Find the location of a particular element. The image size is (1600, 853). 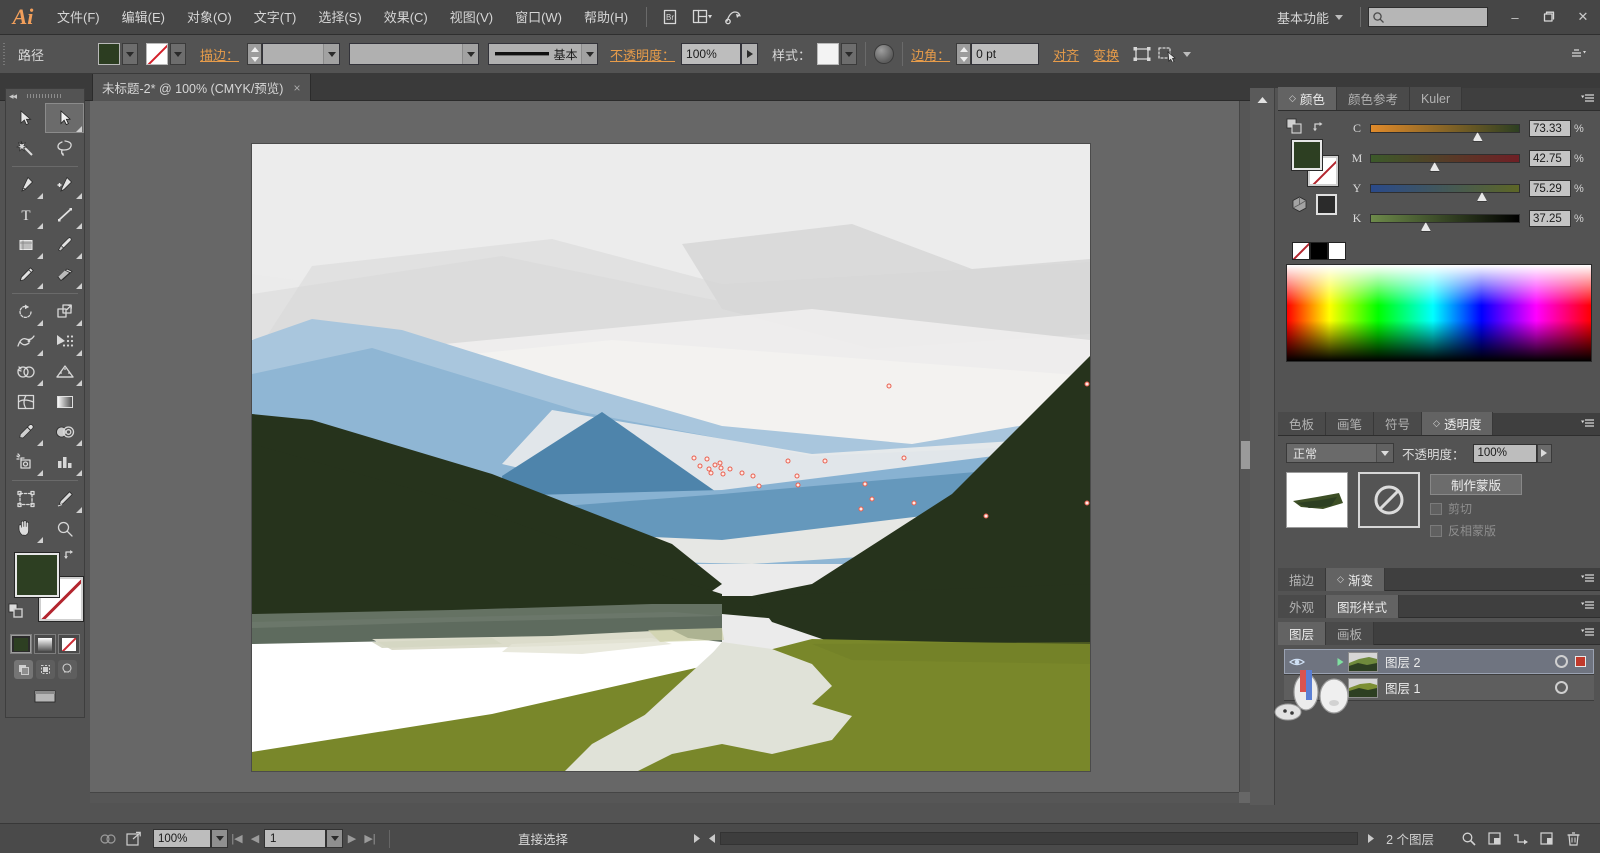

draw-behind-icon is located at coordinates (45, 669).